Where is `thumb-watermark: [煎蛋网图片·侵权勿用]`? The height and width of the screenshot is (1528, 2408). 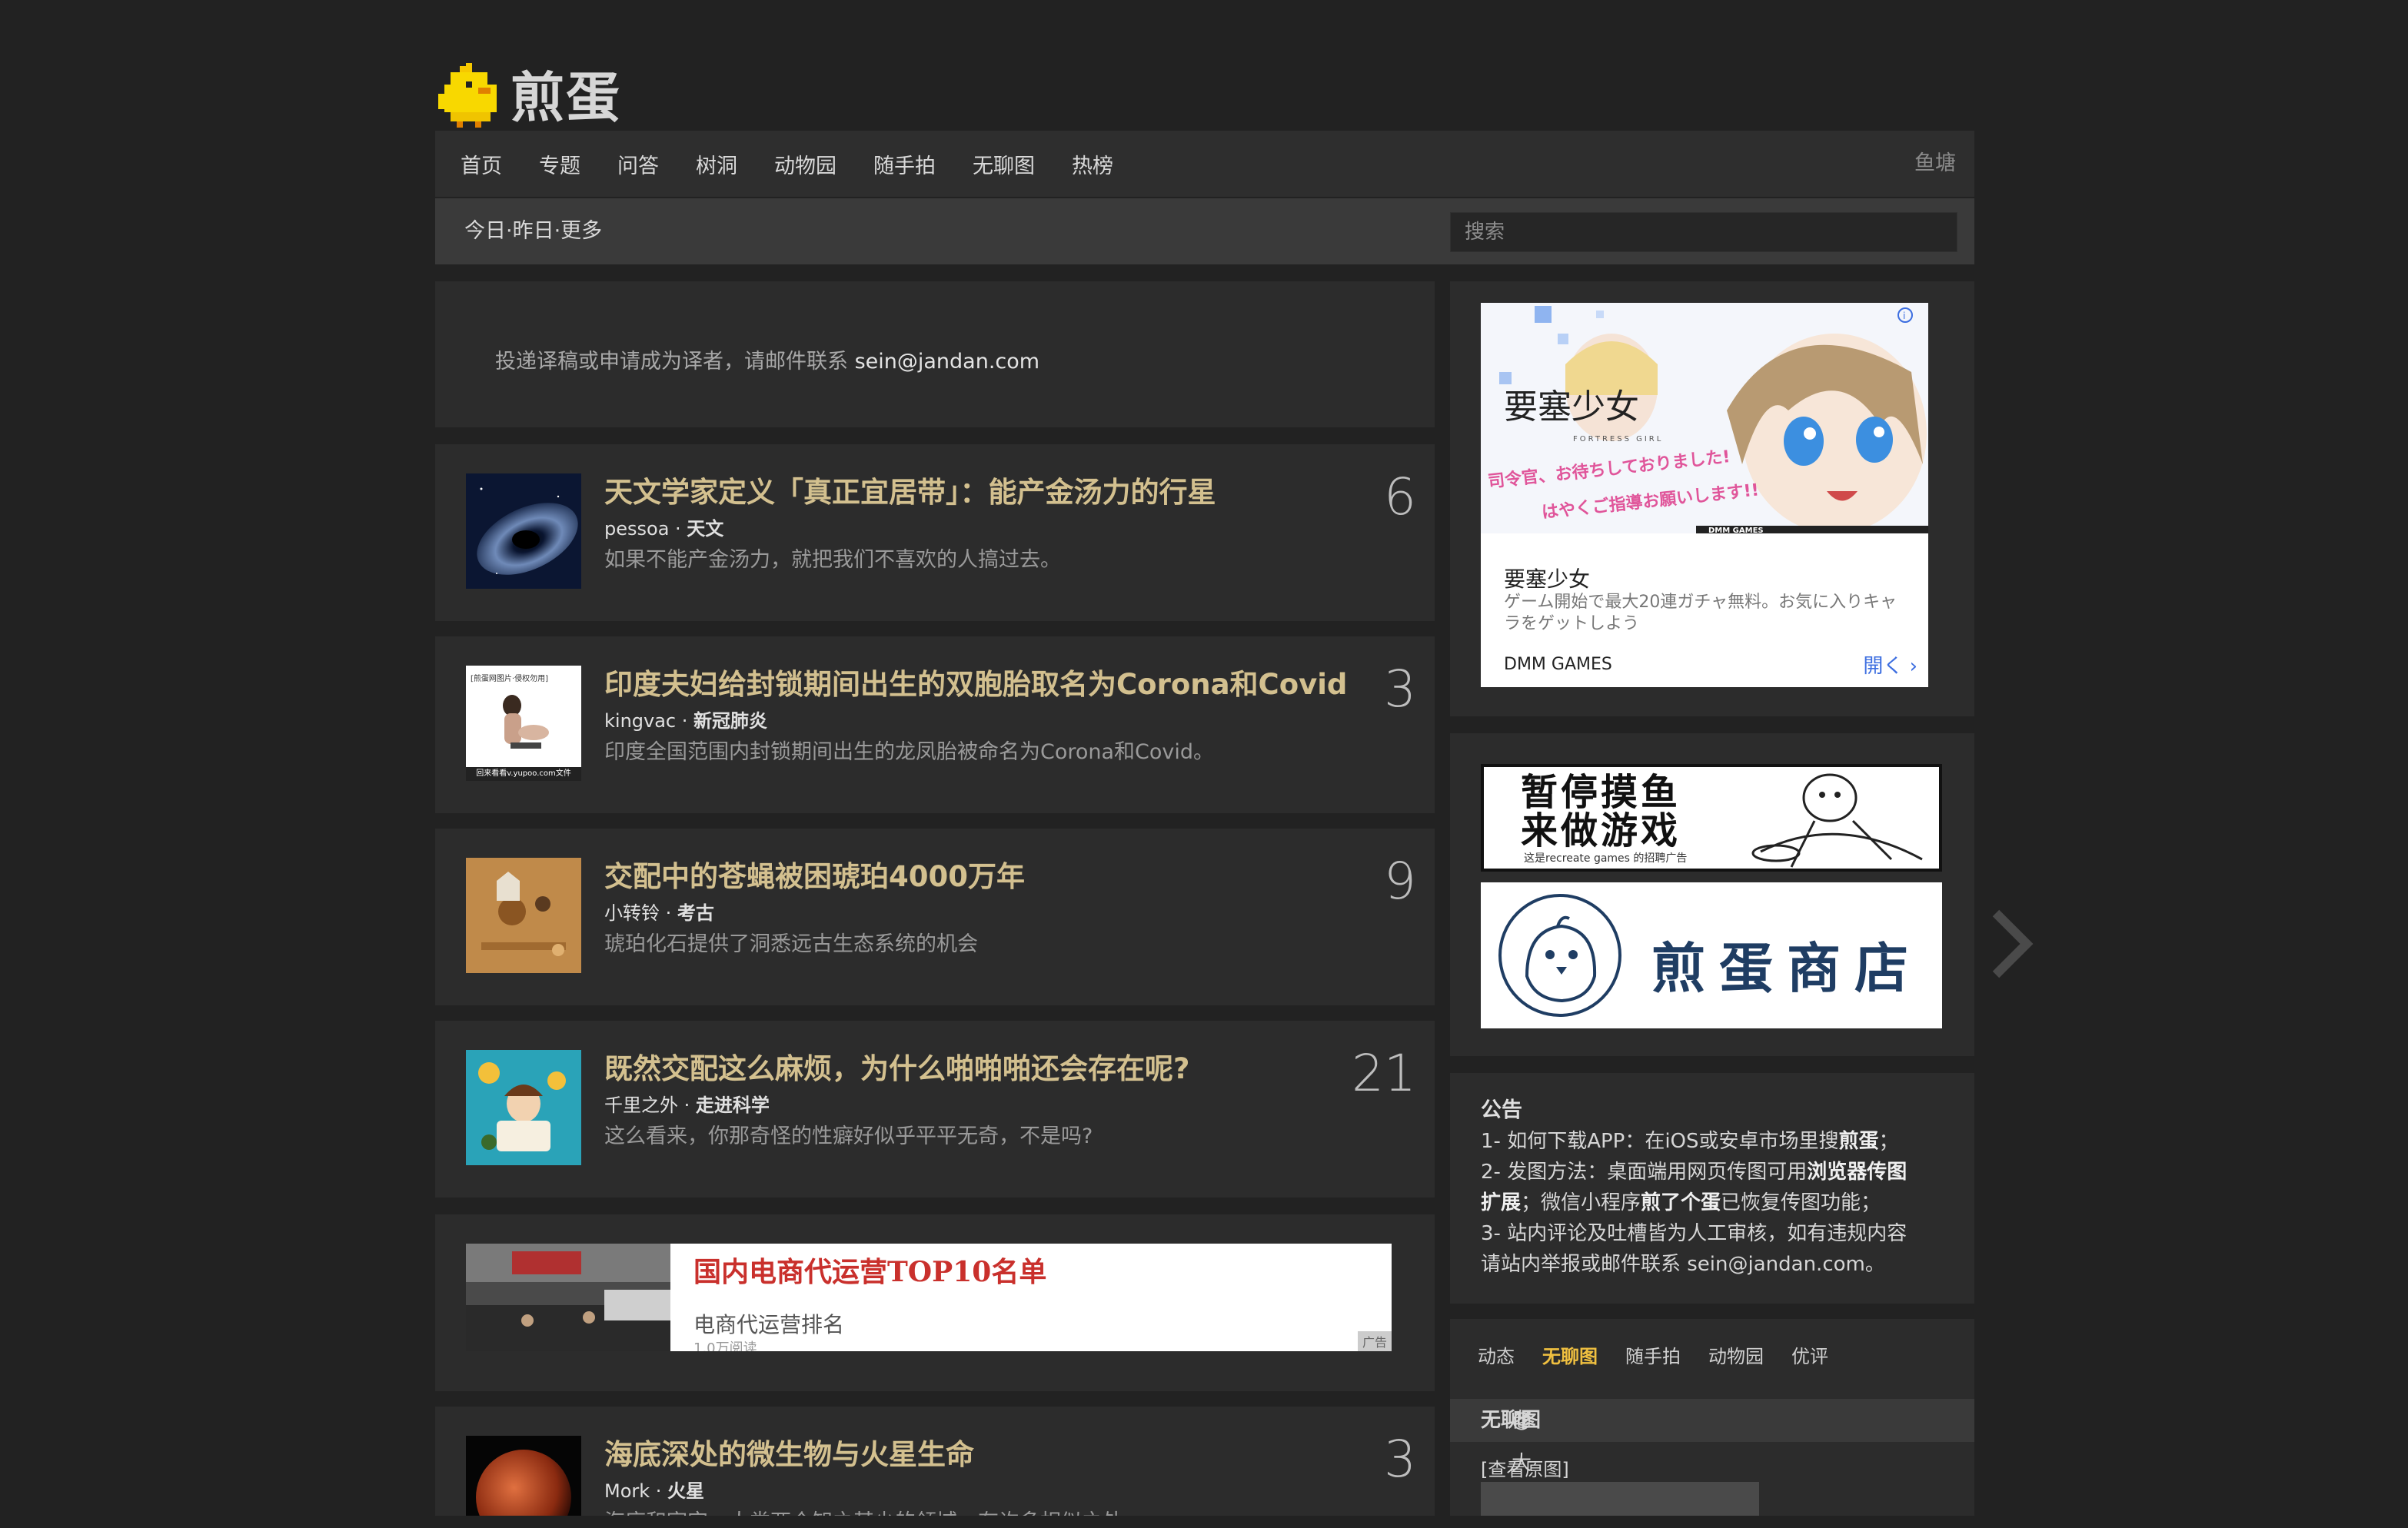 thumb-watermark: [煎蛋网图片·侵权勿用] is located at coordinates (509, 679).